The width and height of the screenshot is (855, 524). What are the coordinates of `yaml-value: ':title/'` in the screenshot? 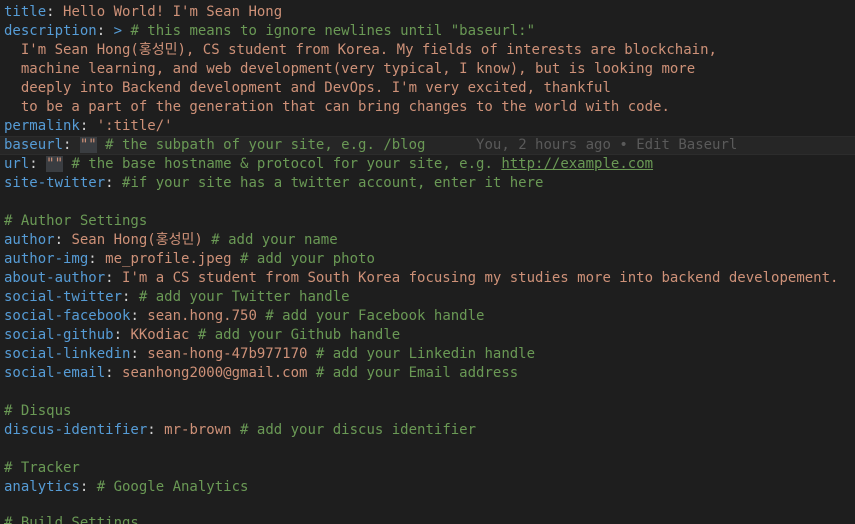 It's located at (134, 126).